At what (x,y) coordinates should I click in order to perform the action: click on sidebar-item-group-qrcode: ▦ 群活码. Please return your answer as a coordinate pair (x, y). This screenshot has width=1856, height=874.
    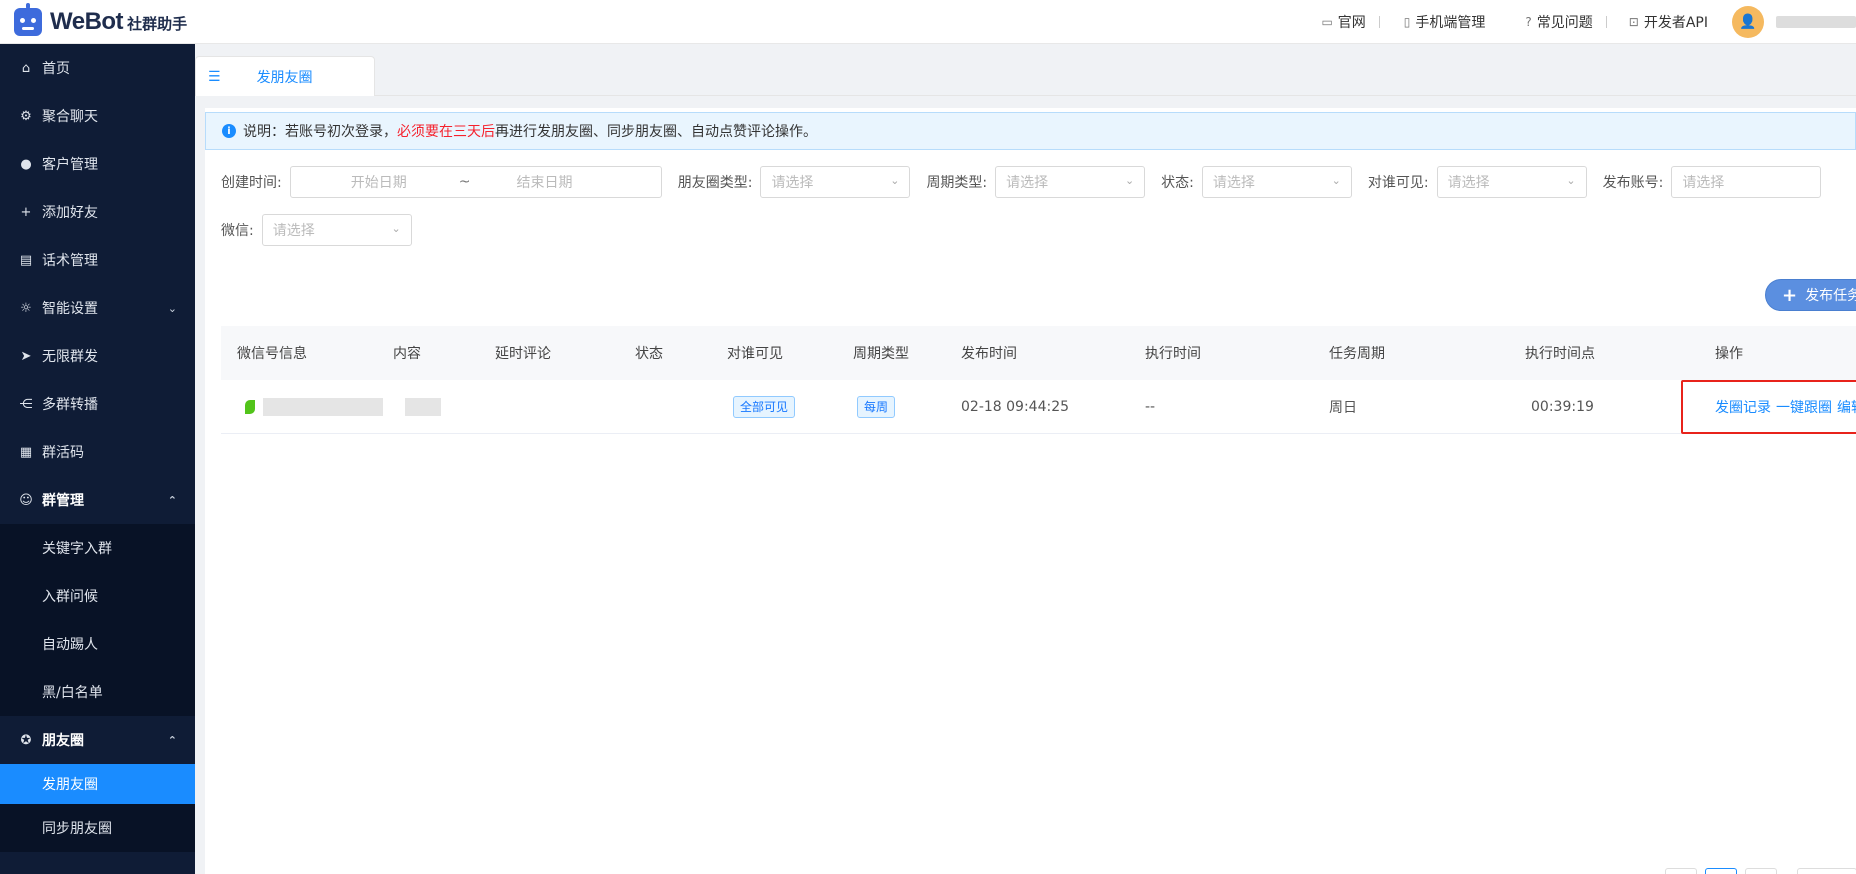
    Looking at the image, I should click on (97, 452).